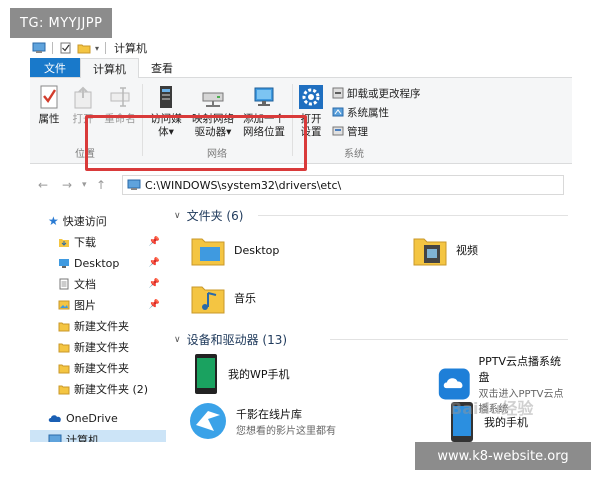 The height and width of the screenshot is (480, 600). What do you see at coordinates (67, 185) in the screenshot?
I see `forward-arrow-icon: →` at bounding box center [67, 185].